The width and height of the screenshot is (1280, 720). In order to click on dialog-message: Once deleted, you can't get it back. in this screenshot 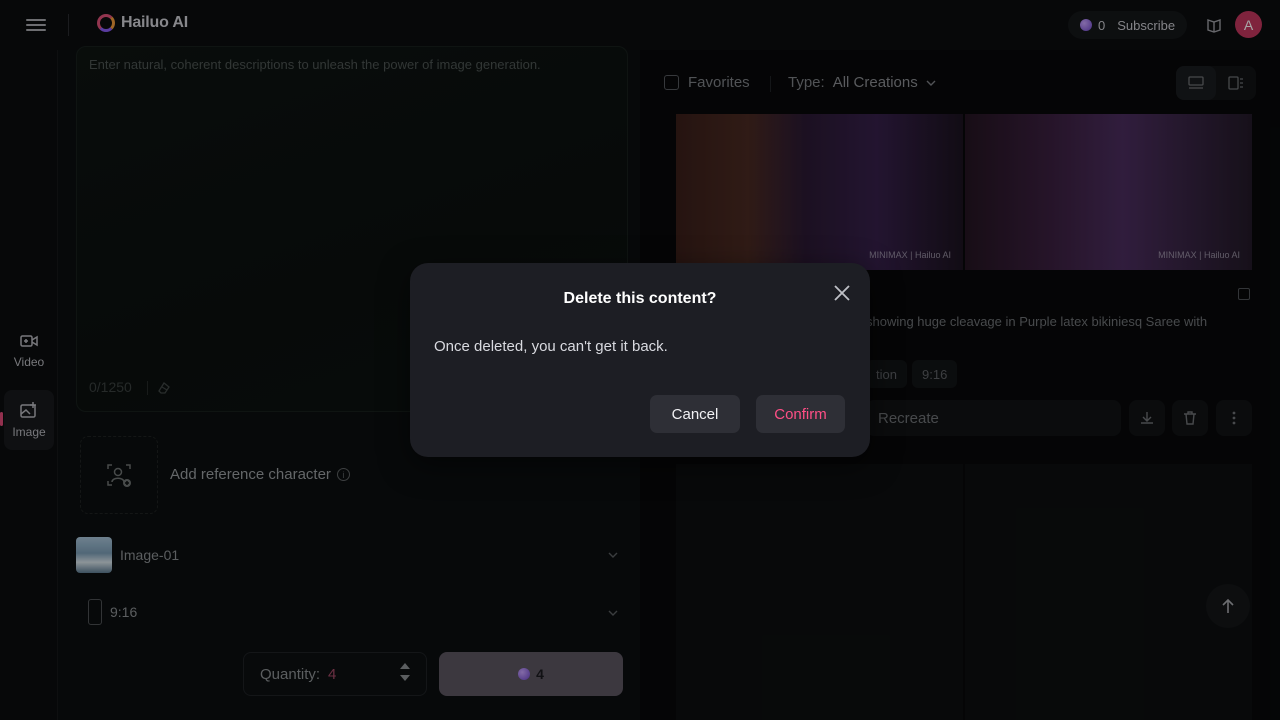, I will do `click(551, 346)`.